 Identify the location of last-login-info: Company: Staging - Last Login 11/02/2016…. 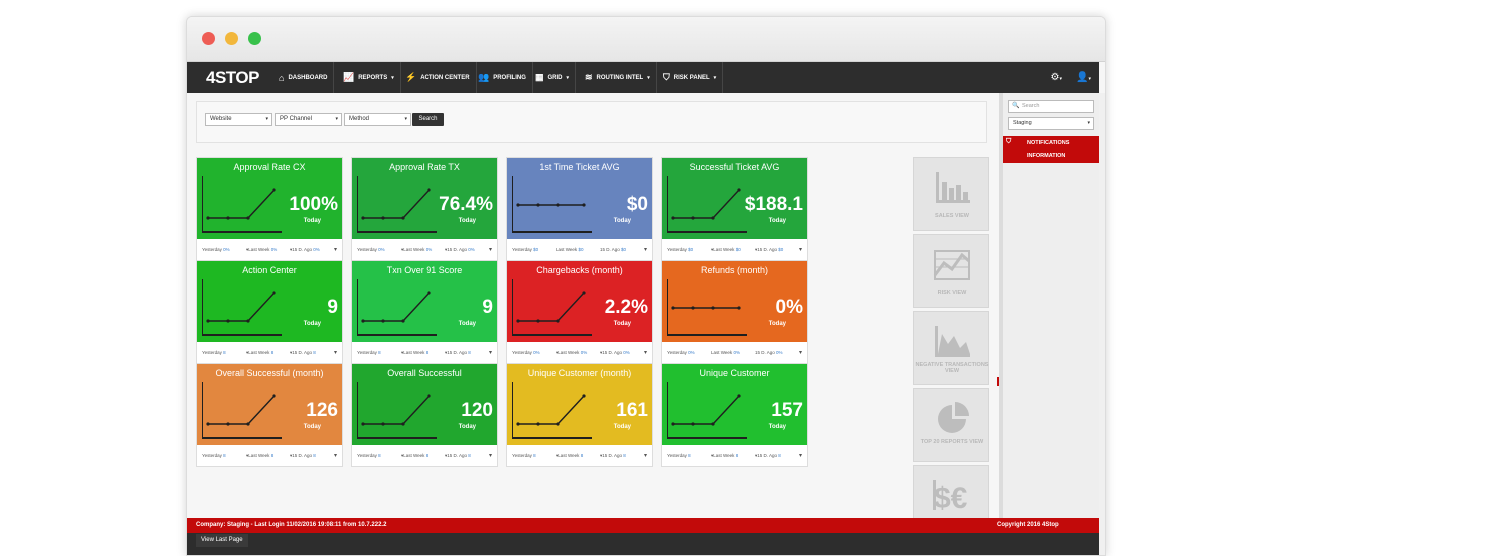
(291, 525).